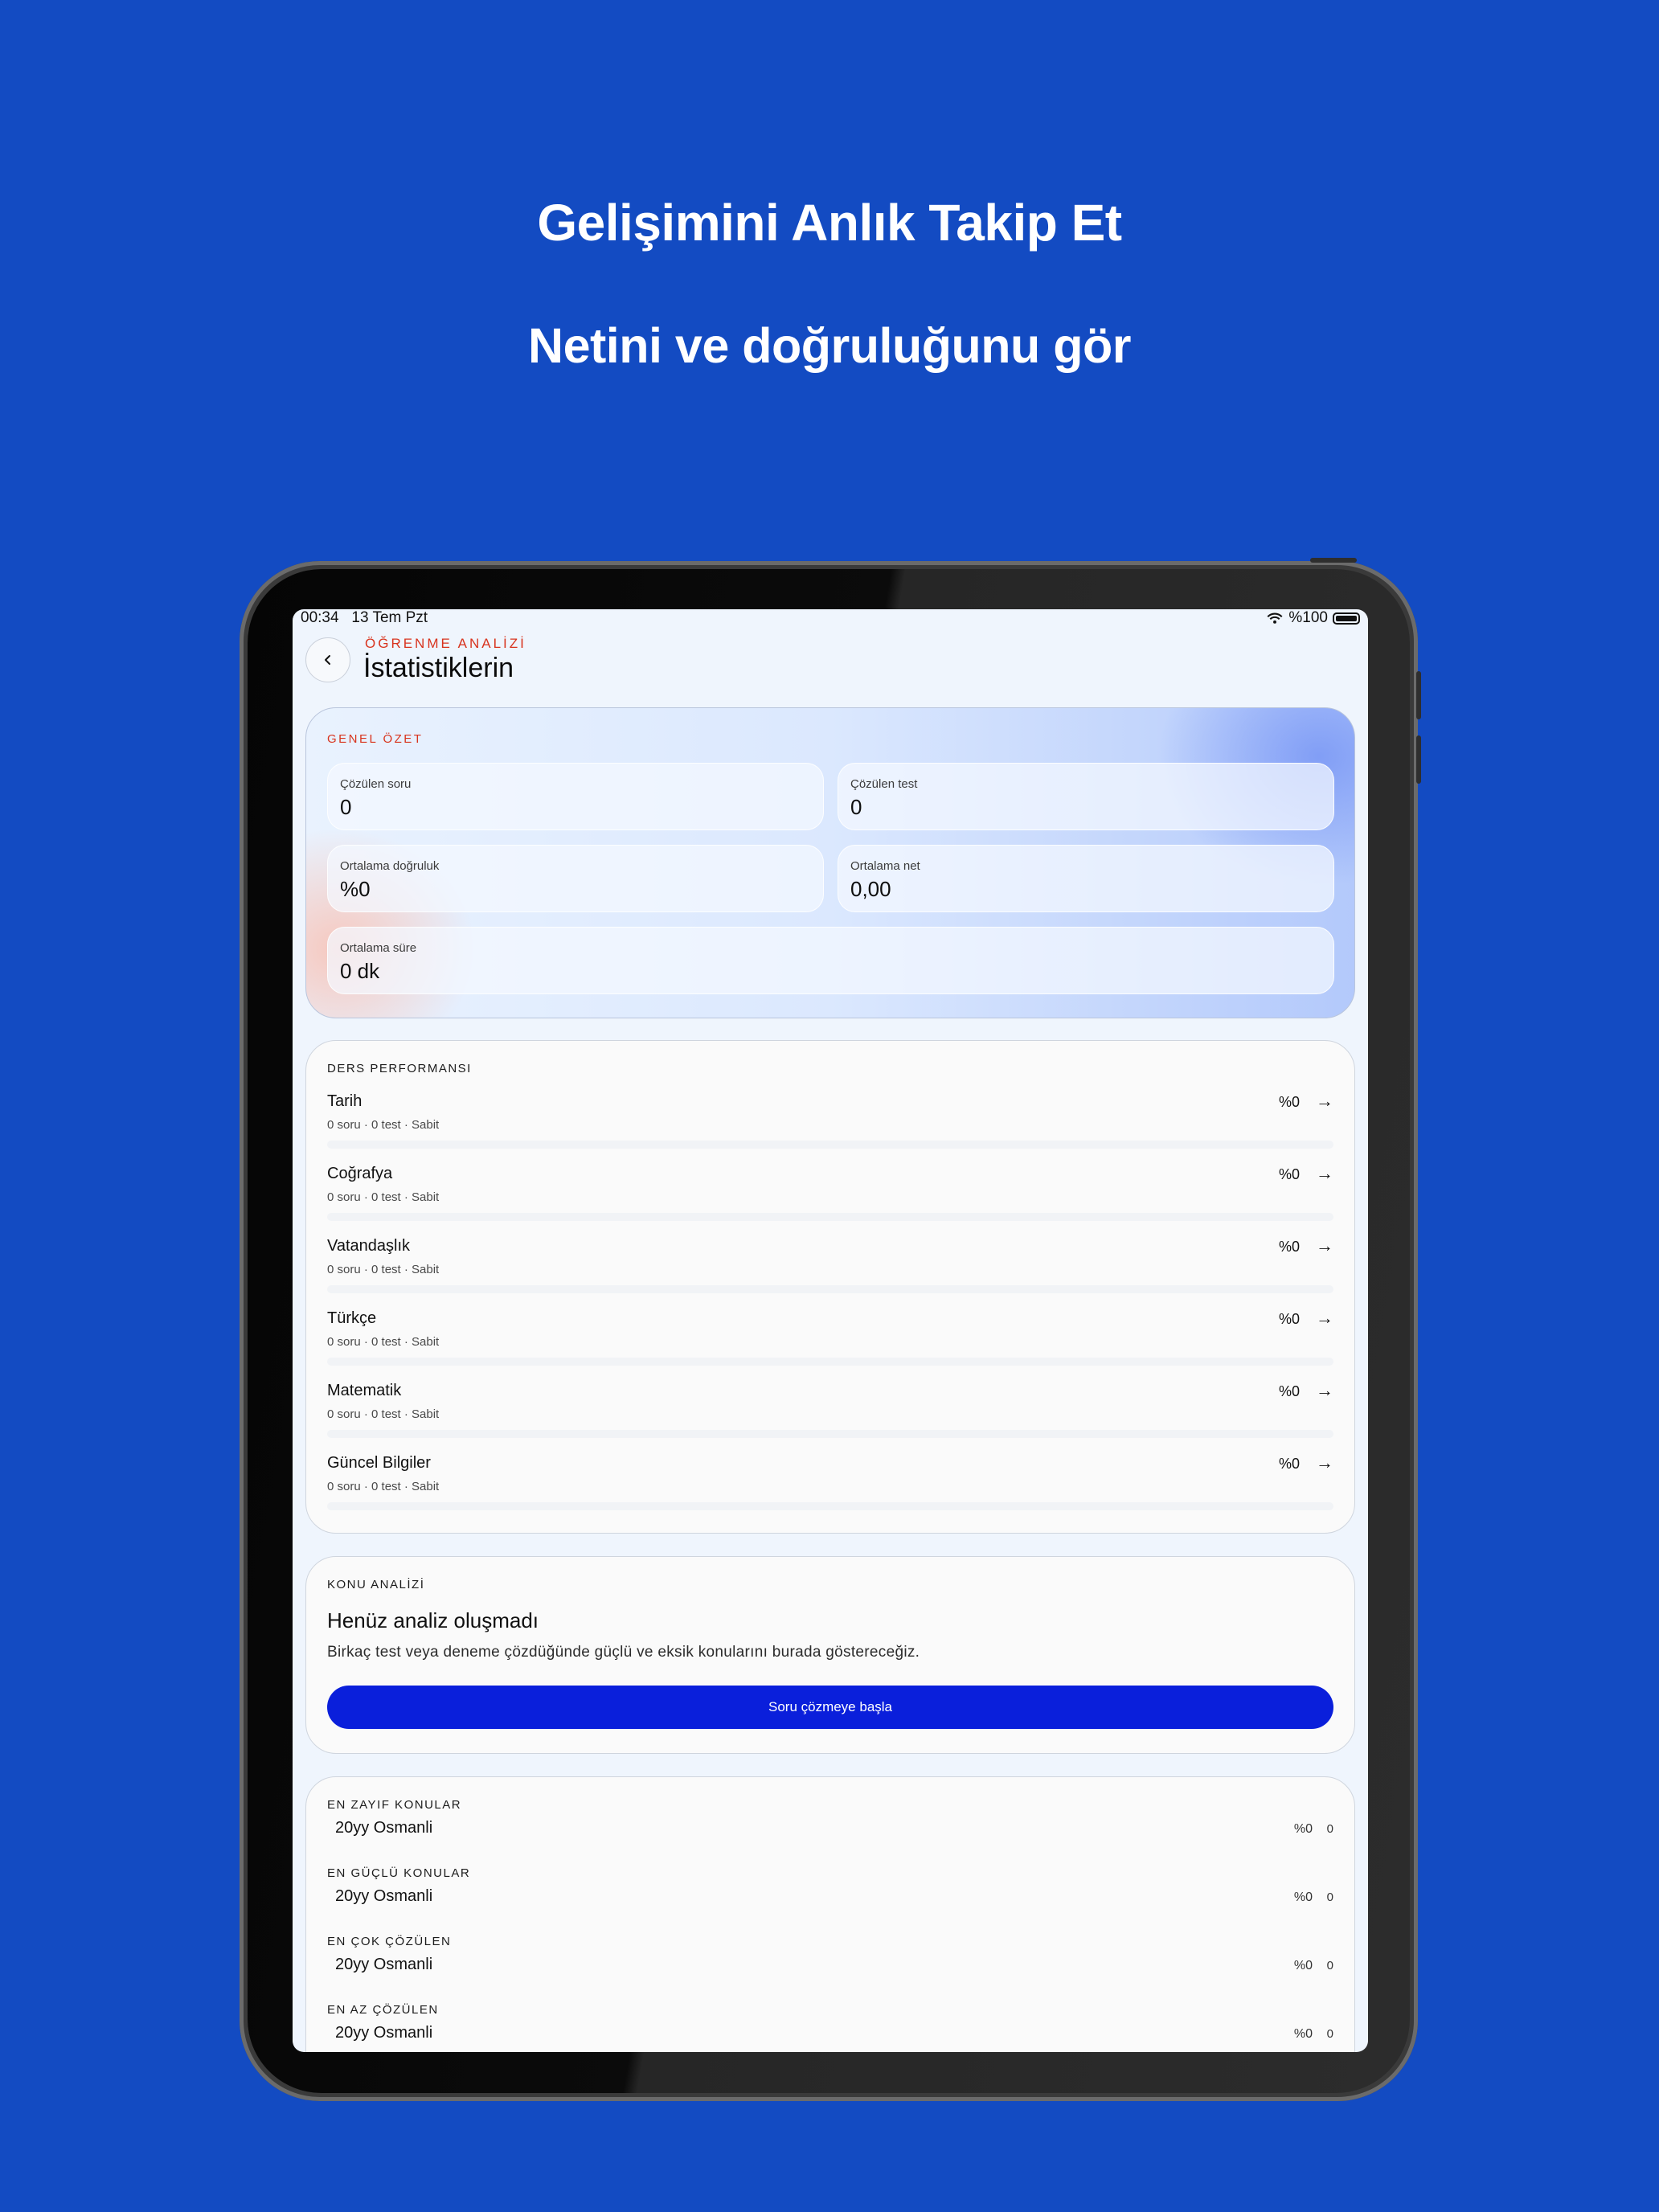 The height and width of the screenshot is (2212, 1659). I want to click on stat-label: Ortalama süre, so click(378, 948).